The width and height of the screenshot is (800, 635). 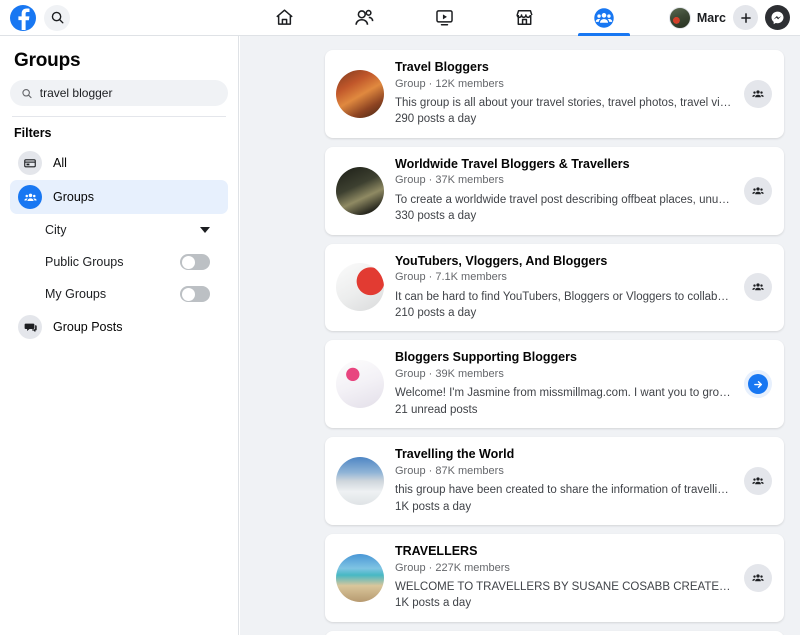 What do you see at coordinates (33, 133) in the screenshot?
I see `filters-heading: Filters` at bounding box center [33, 133].